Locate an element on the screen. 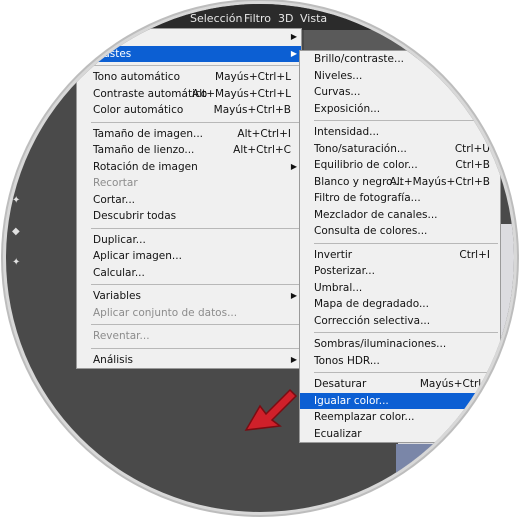 The image size is (520, 520). image-menu-item: ▶ is located at coordinates (189, 37).